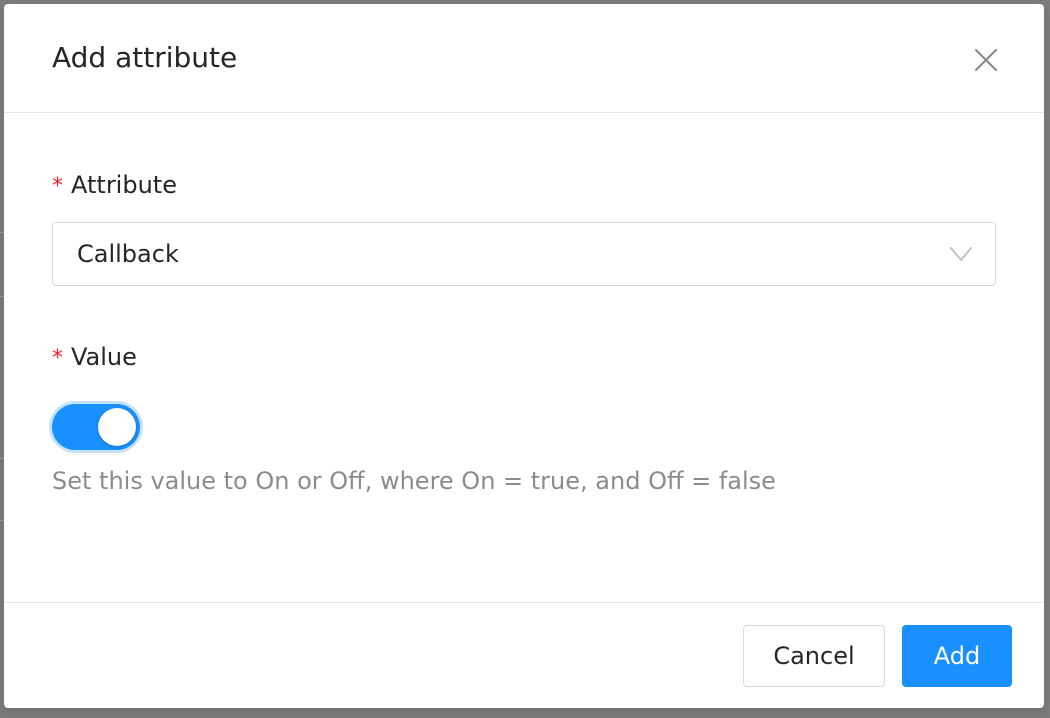 This screenshot has height=718, width=1050. Describe the element at coordinates (124, 185) in the screenshot. I see `attribute-label-text: Attribute` at that location.